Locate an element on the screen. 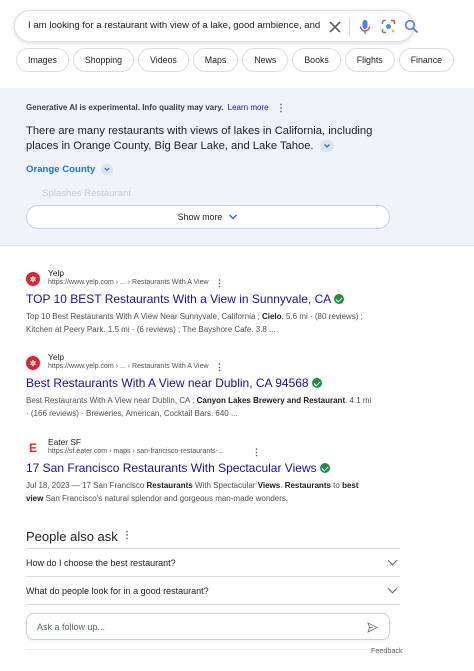 This screenshot has width=474, height=671. chip-images: Images is located at coordinates (42, 60).